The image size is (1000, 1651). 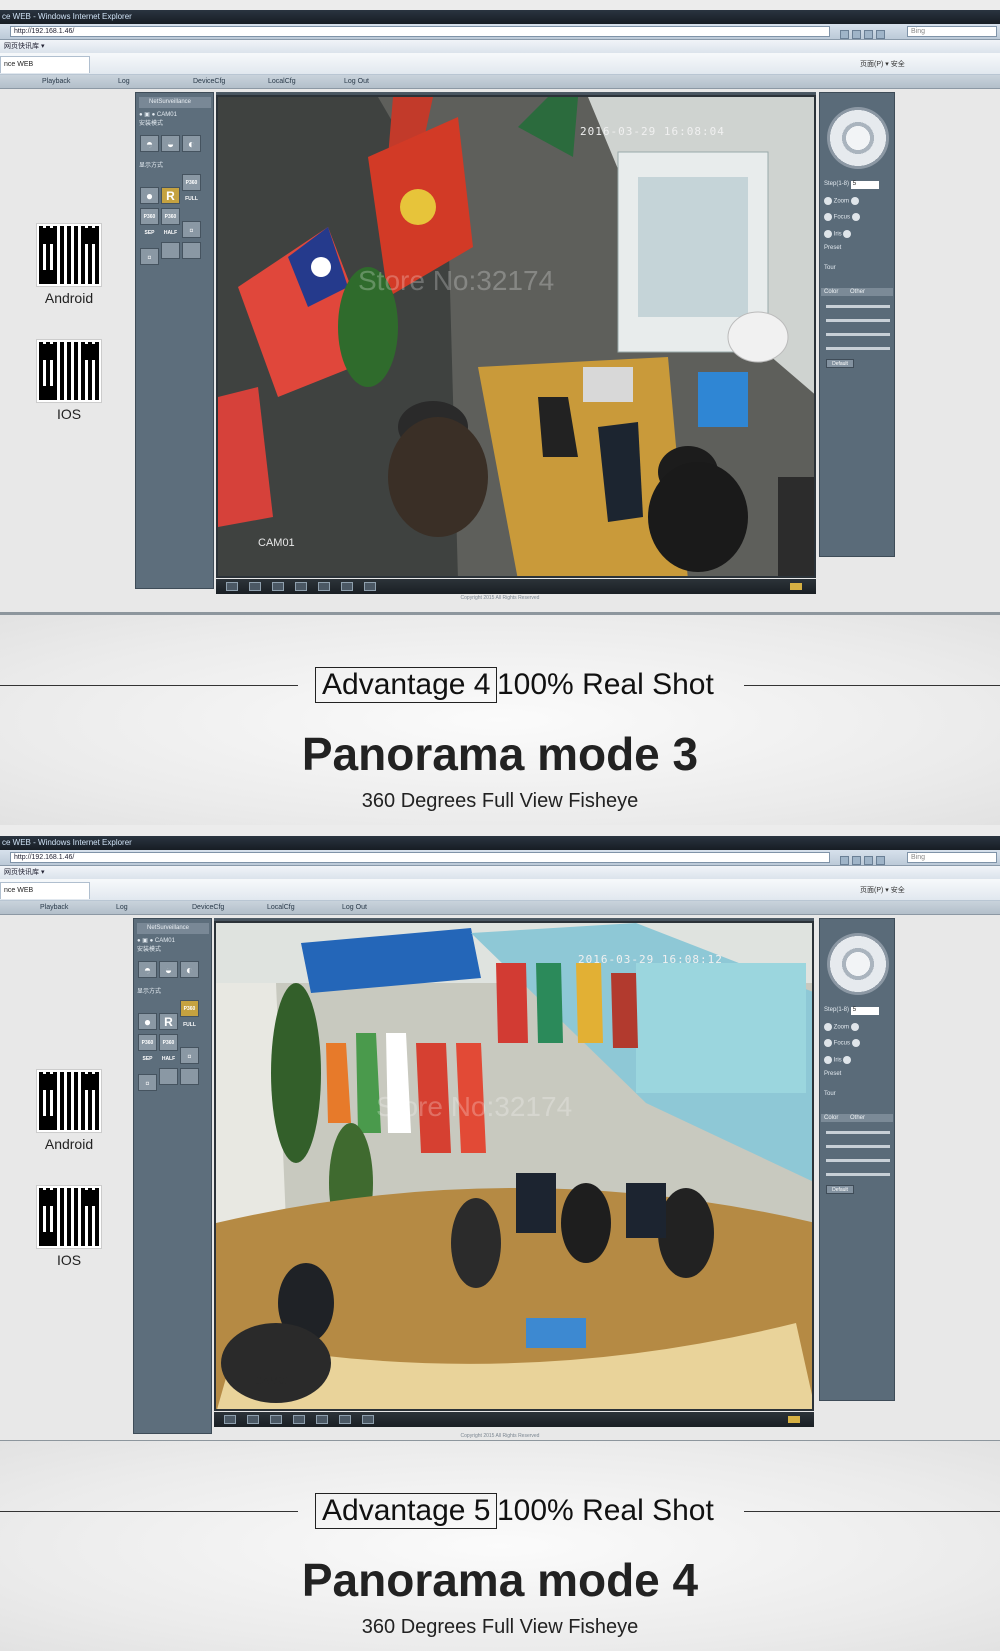 I want to click on step-select: 5, so click(x=864, y=1011).